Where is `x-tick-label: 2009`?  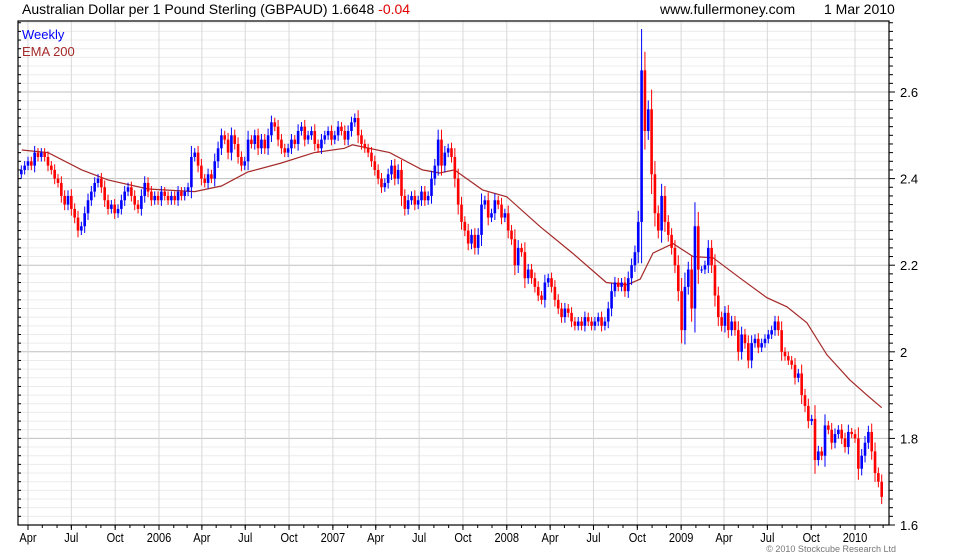 x-tick-label: 2009 is located at coordinates (681, 537).